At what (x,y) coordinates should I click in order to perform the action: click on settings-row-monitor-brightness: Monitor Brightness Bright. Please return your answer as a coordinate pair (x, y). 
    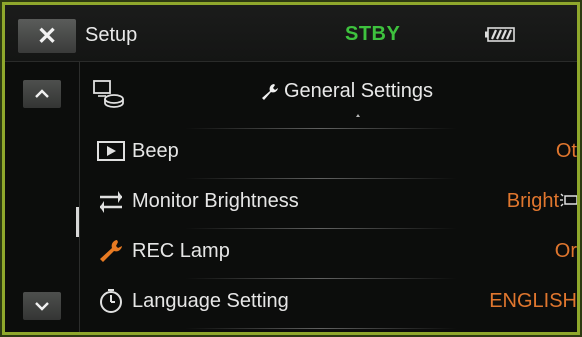
    Looking at the image, I should click on (328, 201).